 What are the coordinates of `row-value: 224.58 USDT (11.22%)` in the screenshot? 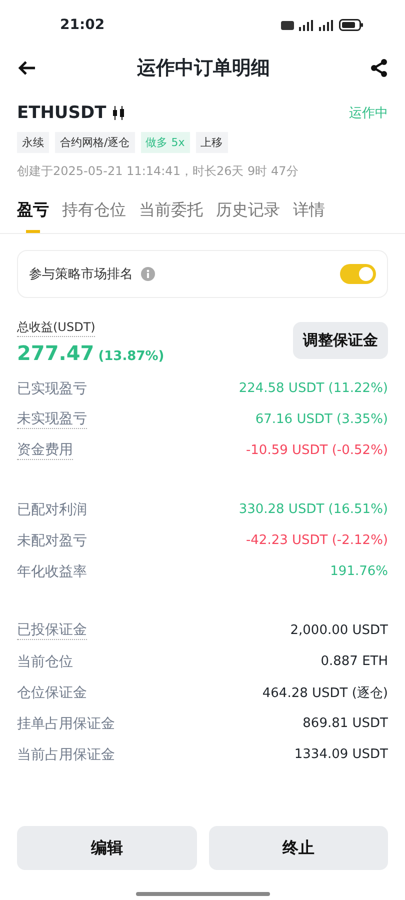 It's located at (313, 388).